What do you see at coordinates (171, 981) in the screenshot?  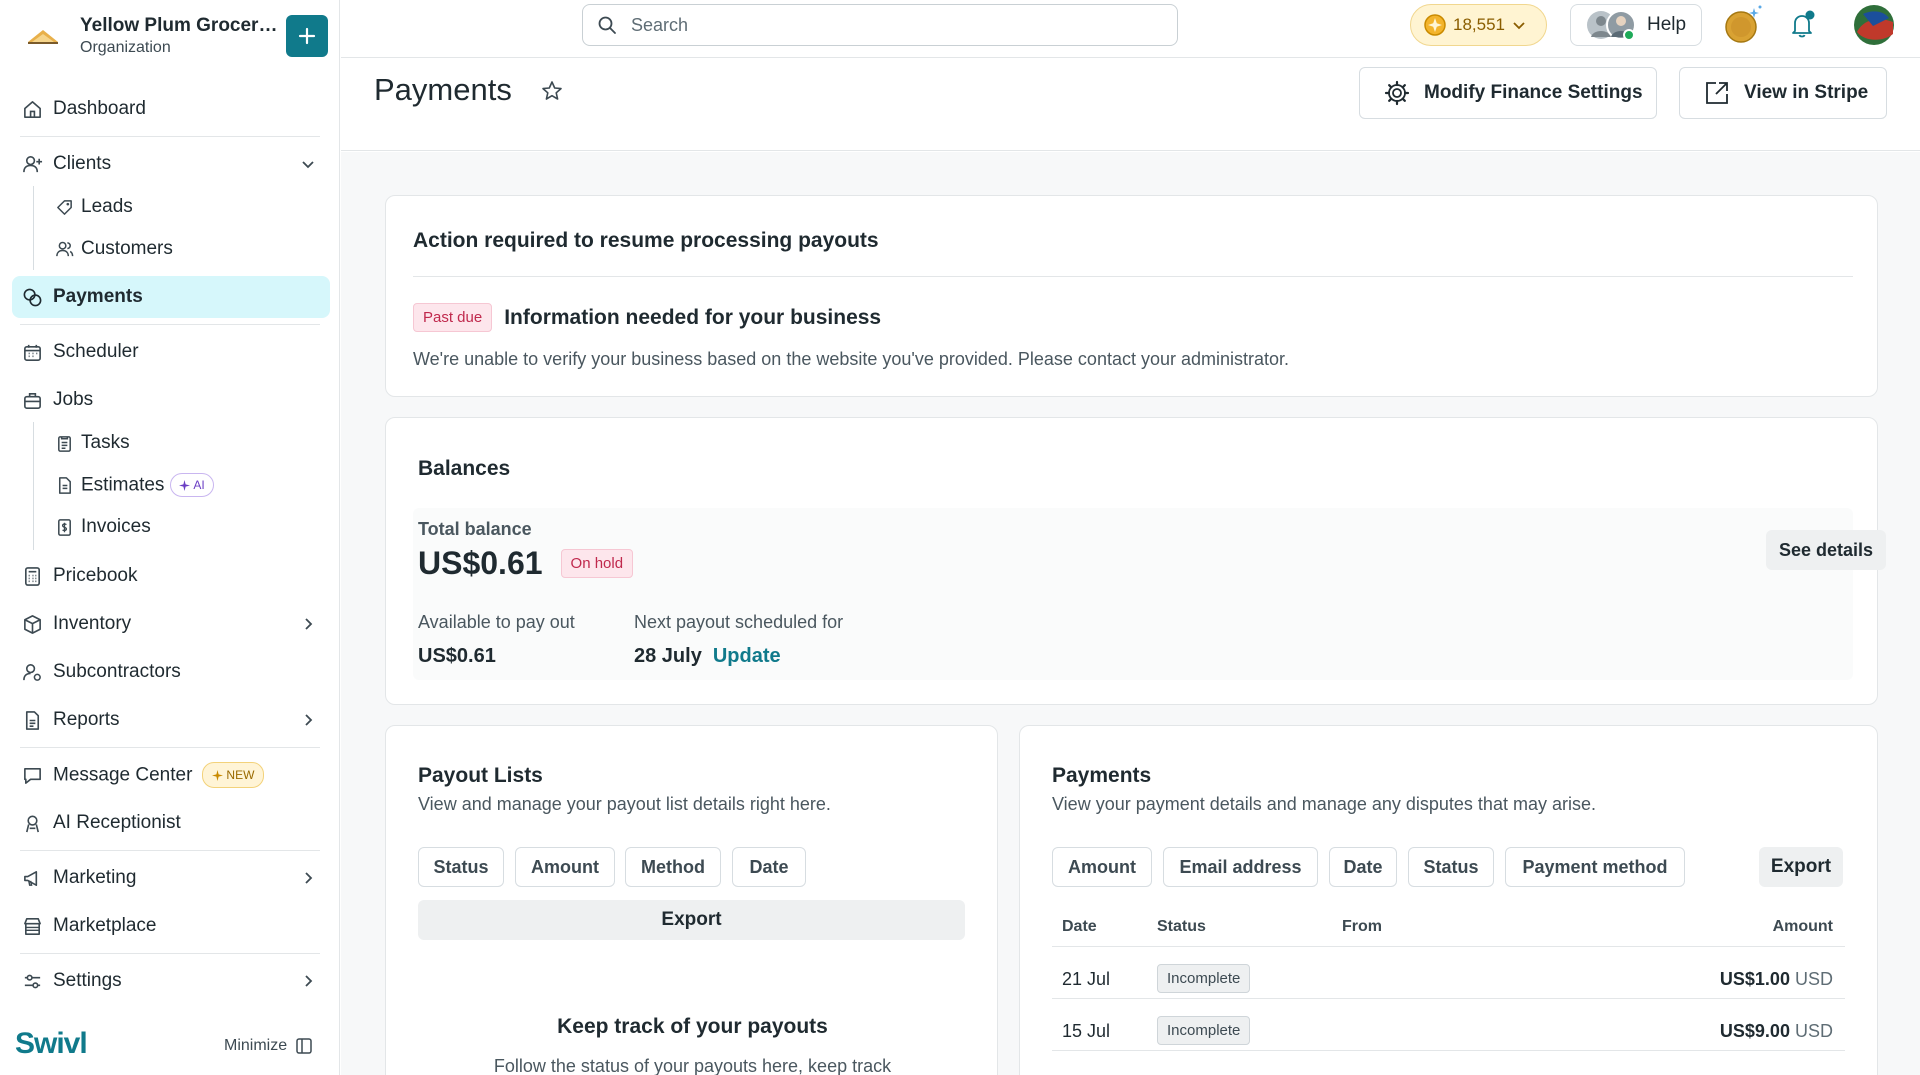 I see `sidebar-item-settings: Settings` at bounding box center [171, 981].